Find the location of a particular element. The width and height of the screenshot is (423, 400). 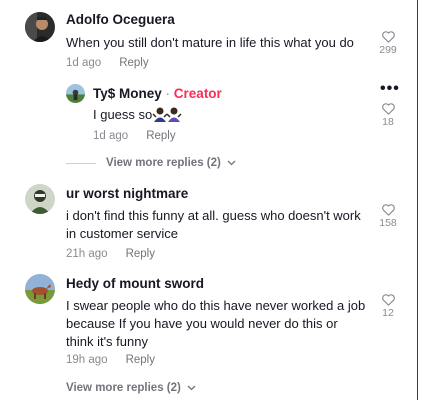

like-count: 158 is located at coordinates (388, 223).